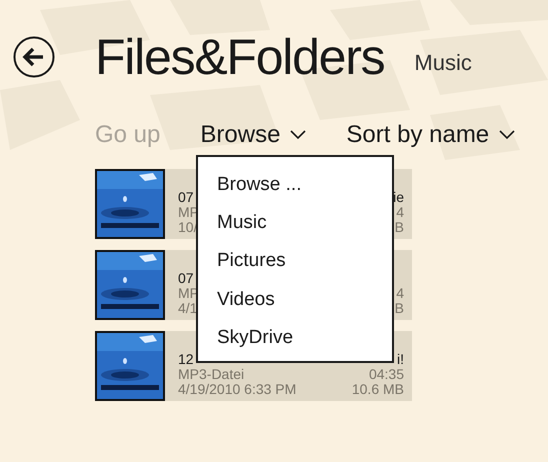  Describe the element at coordinates (251, 265) in the screenshot. I see `menu-item: Pictures` at that location.